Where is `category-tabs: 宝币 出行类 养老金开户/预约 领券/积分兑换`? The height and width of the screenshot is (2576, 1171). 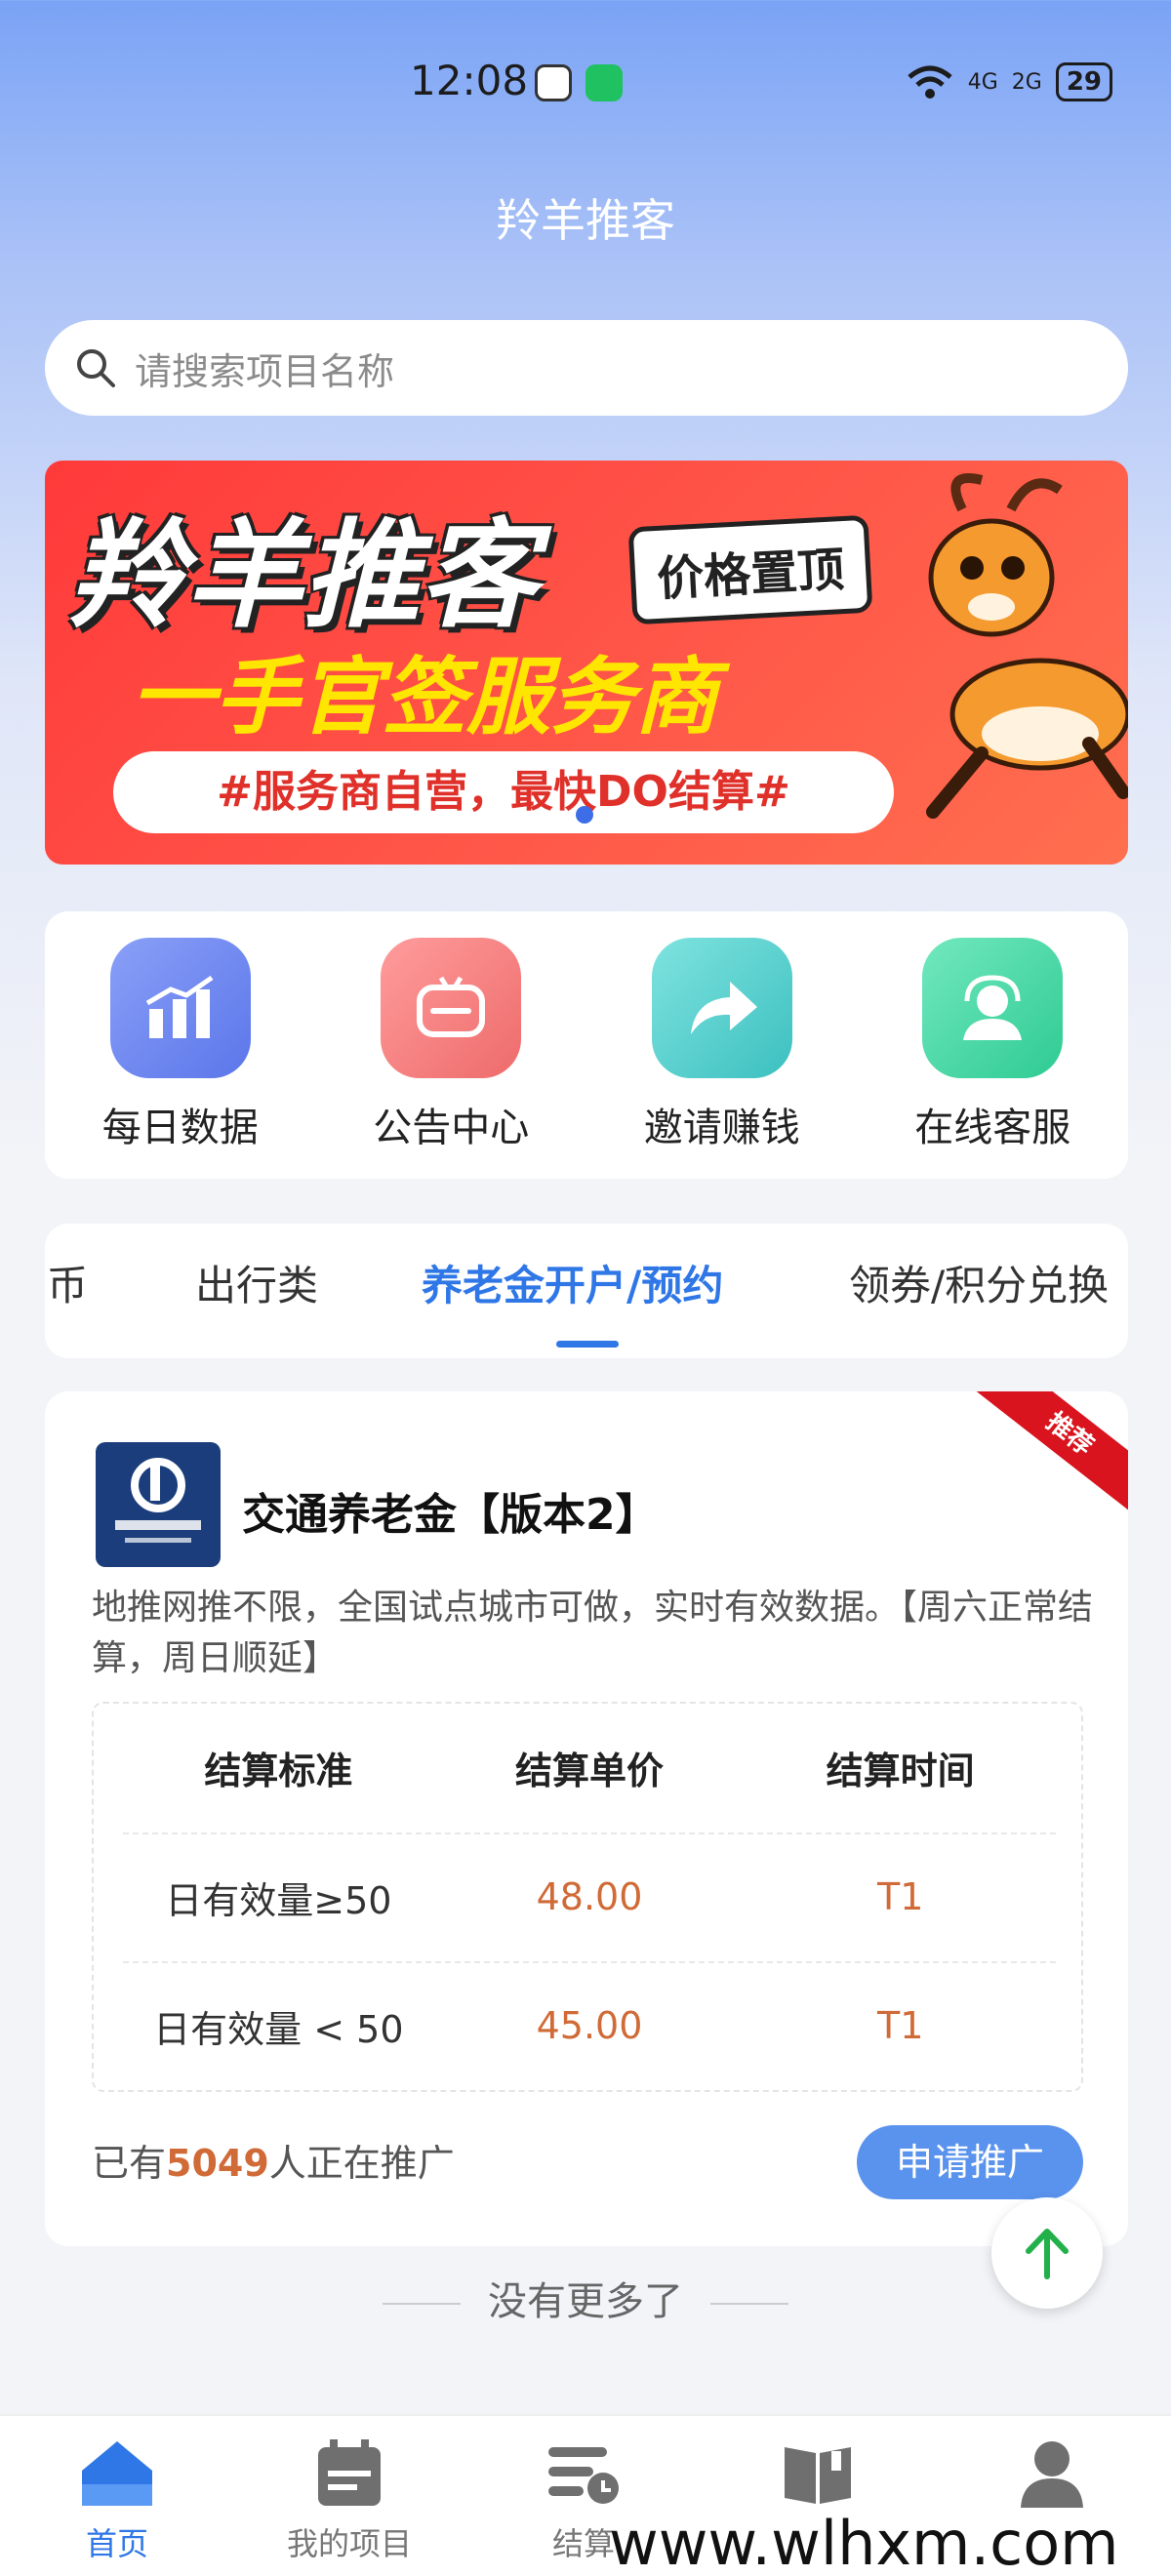 category-tabs: 宝币 出行类 养老金开户/预约 领券/积分兑换 is located at coordinates (586, 1291).